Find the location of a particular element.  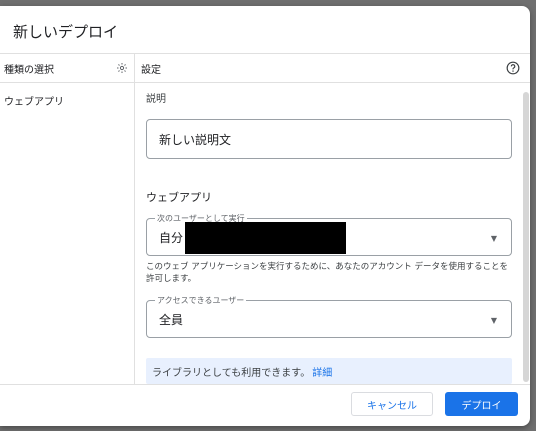

cancel-button: キャンセル is located at coordinates (392, 404).